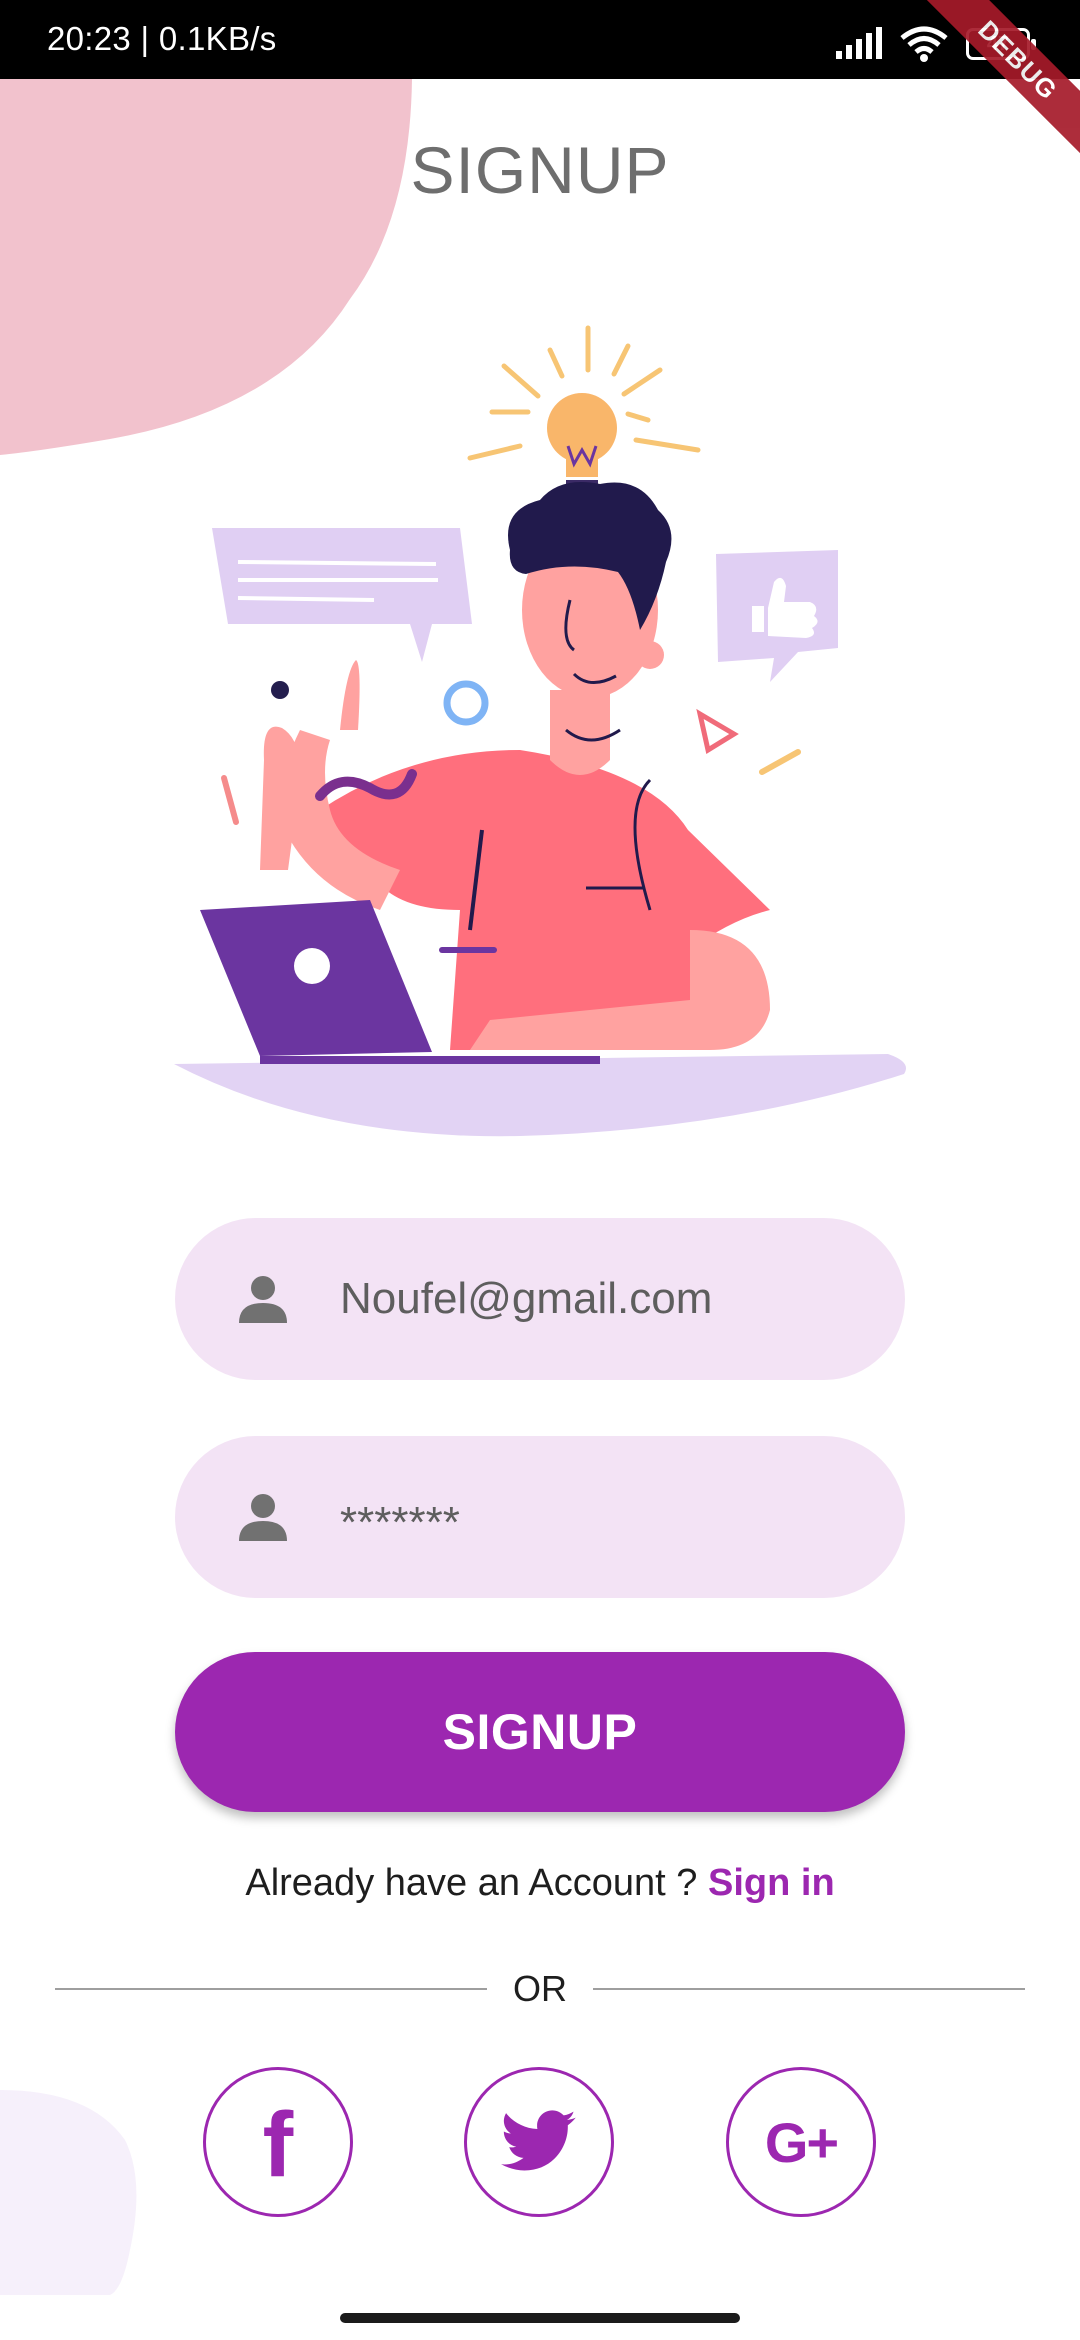 The width and height of the screenshot is (1080, 2340). Describe the element at coordinates (540, 1095) in the screenshot. I see `desk` at that location.